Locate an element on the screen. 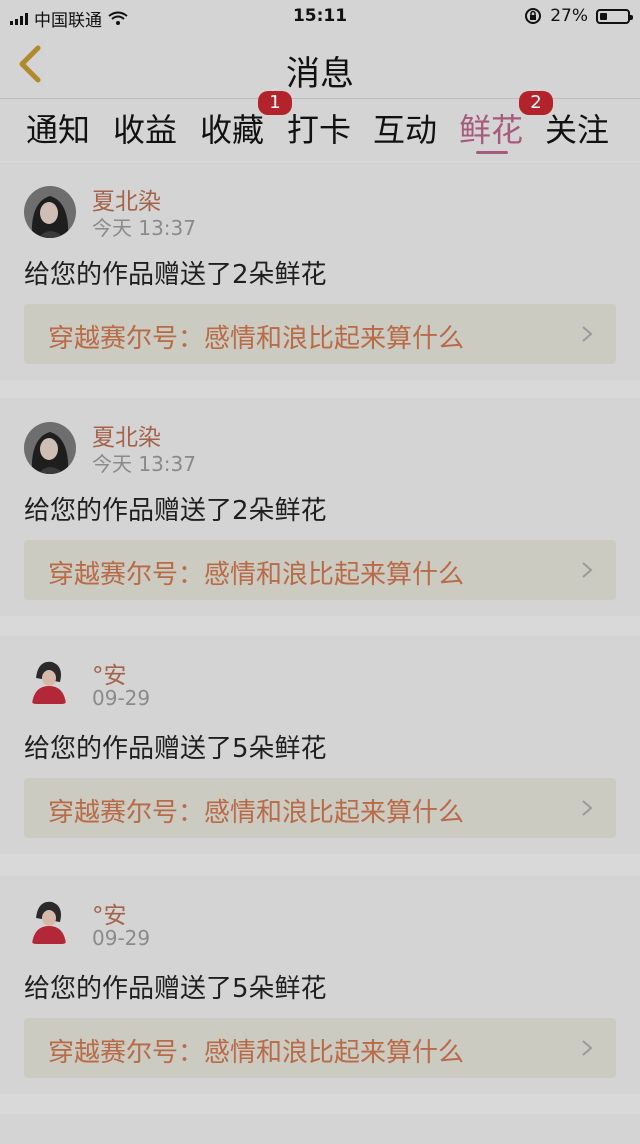 Image resolution: width=640 pixels, height=1144 pixels. tab-label: 关注 is located at coordinates (577, 130).